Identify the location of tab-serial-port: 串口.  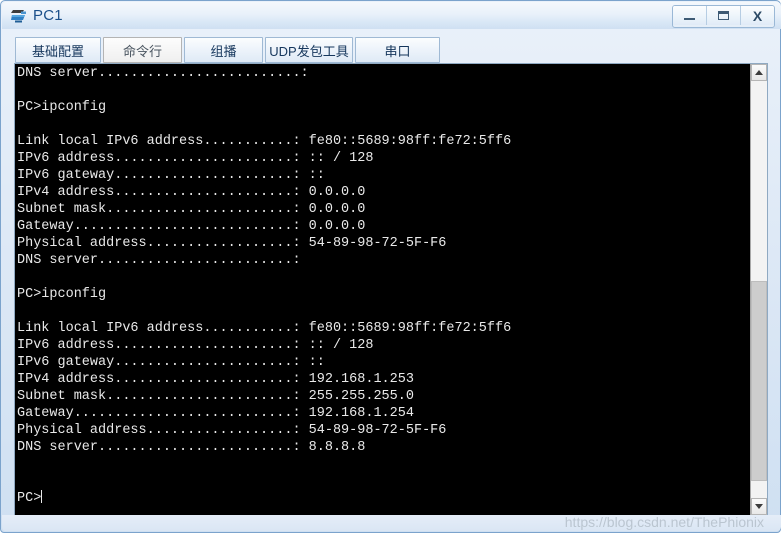
(397, 50).